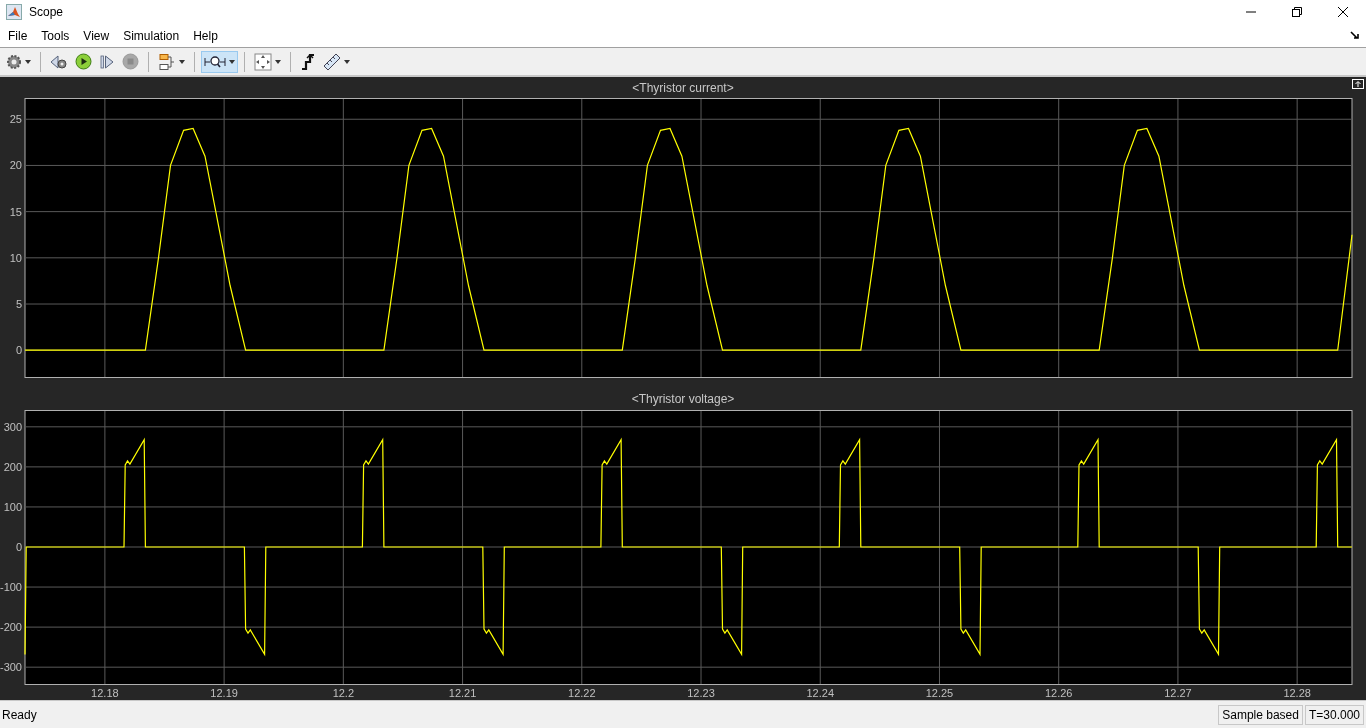 This screenshot has height=728, width=1366. I want to click on x-tick-label: 12.19, so click(224, 693).